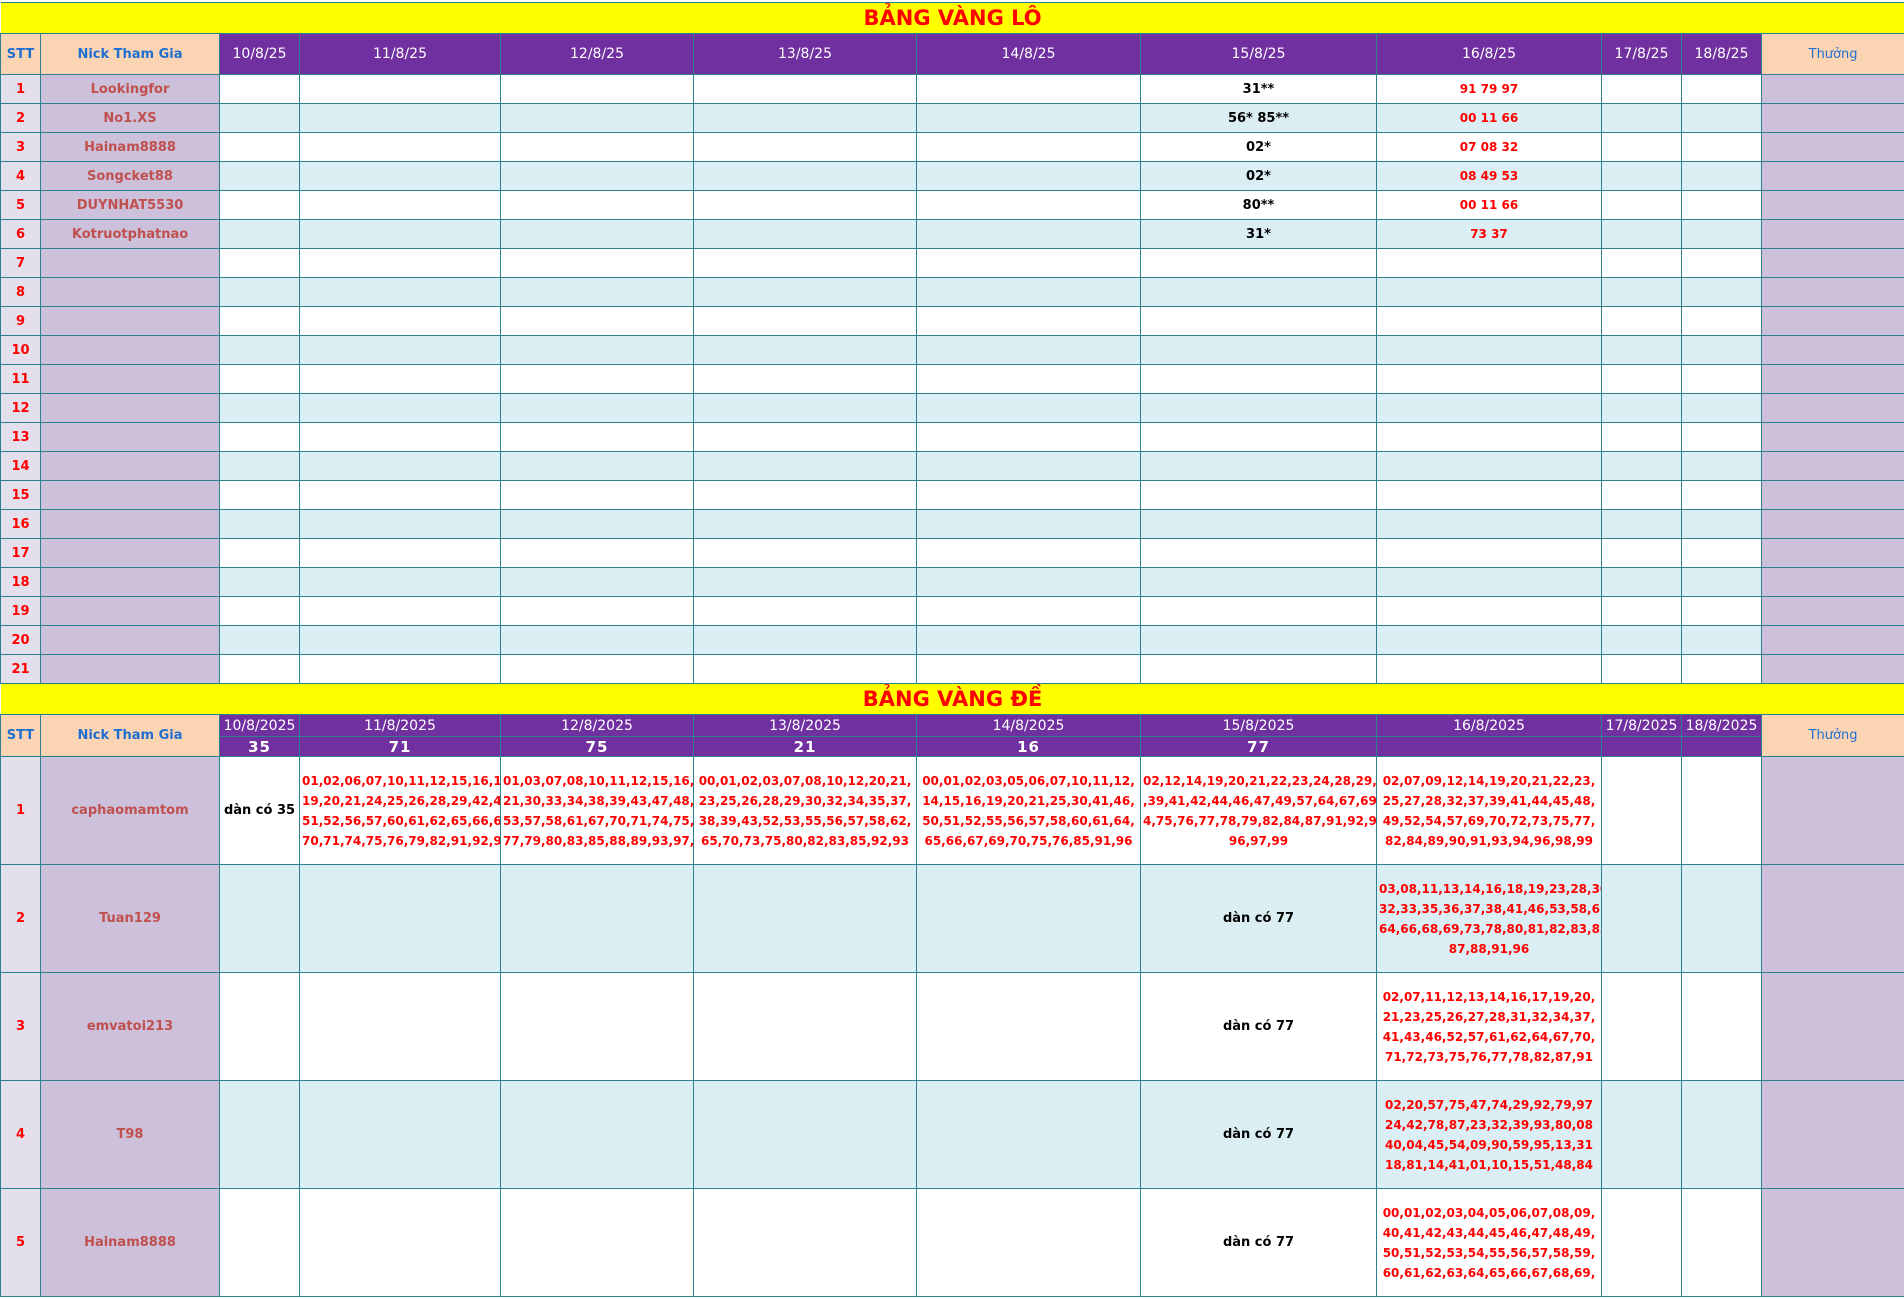  I want to click on lo-cell-d15: 02*, so click(1258, 147).